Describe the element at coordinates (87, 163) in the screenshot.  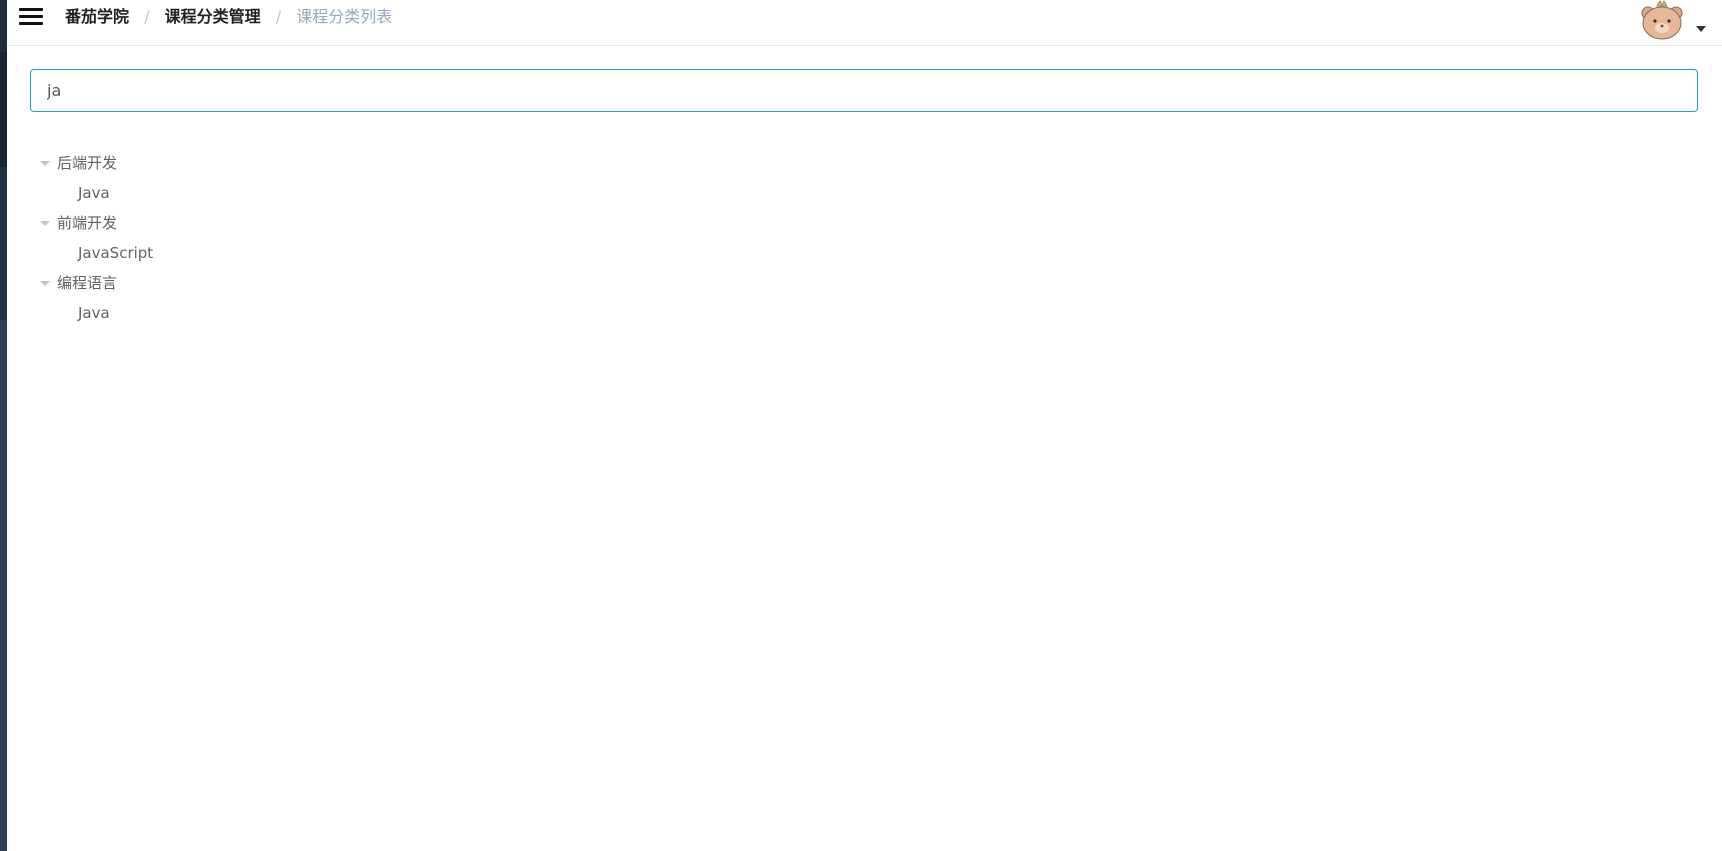
I see `tree-node-label: 后端开发` at that location.